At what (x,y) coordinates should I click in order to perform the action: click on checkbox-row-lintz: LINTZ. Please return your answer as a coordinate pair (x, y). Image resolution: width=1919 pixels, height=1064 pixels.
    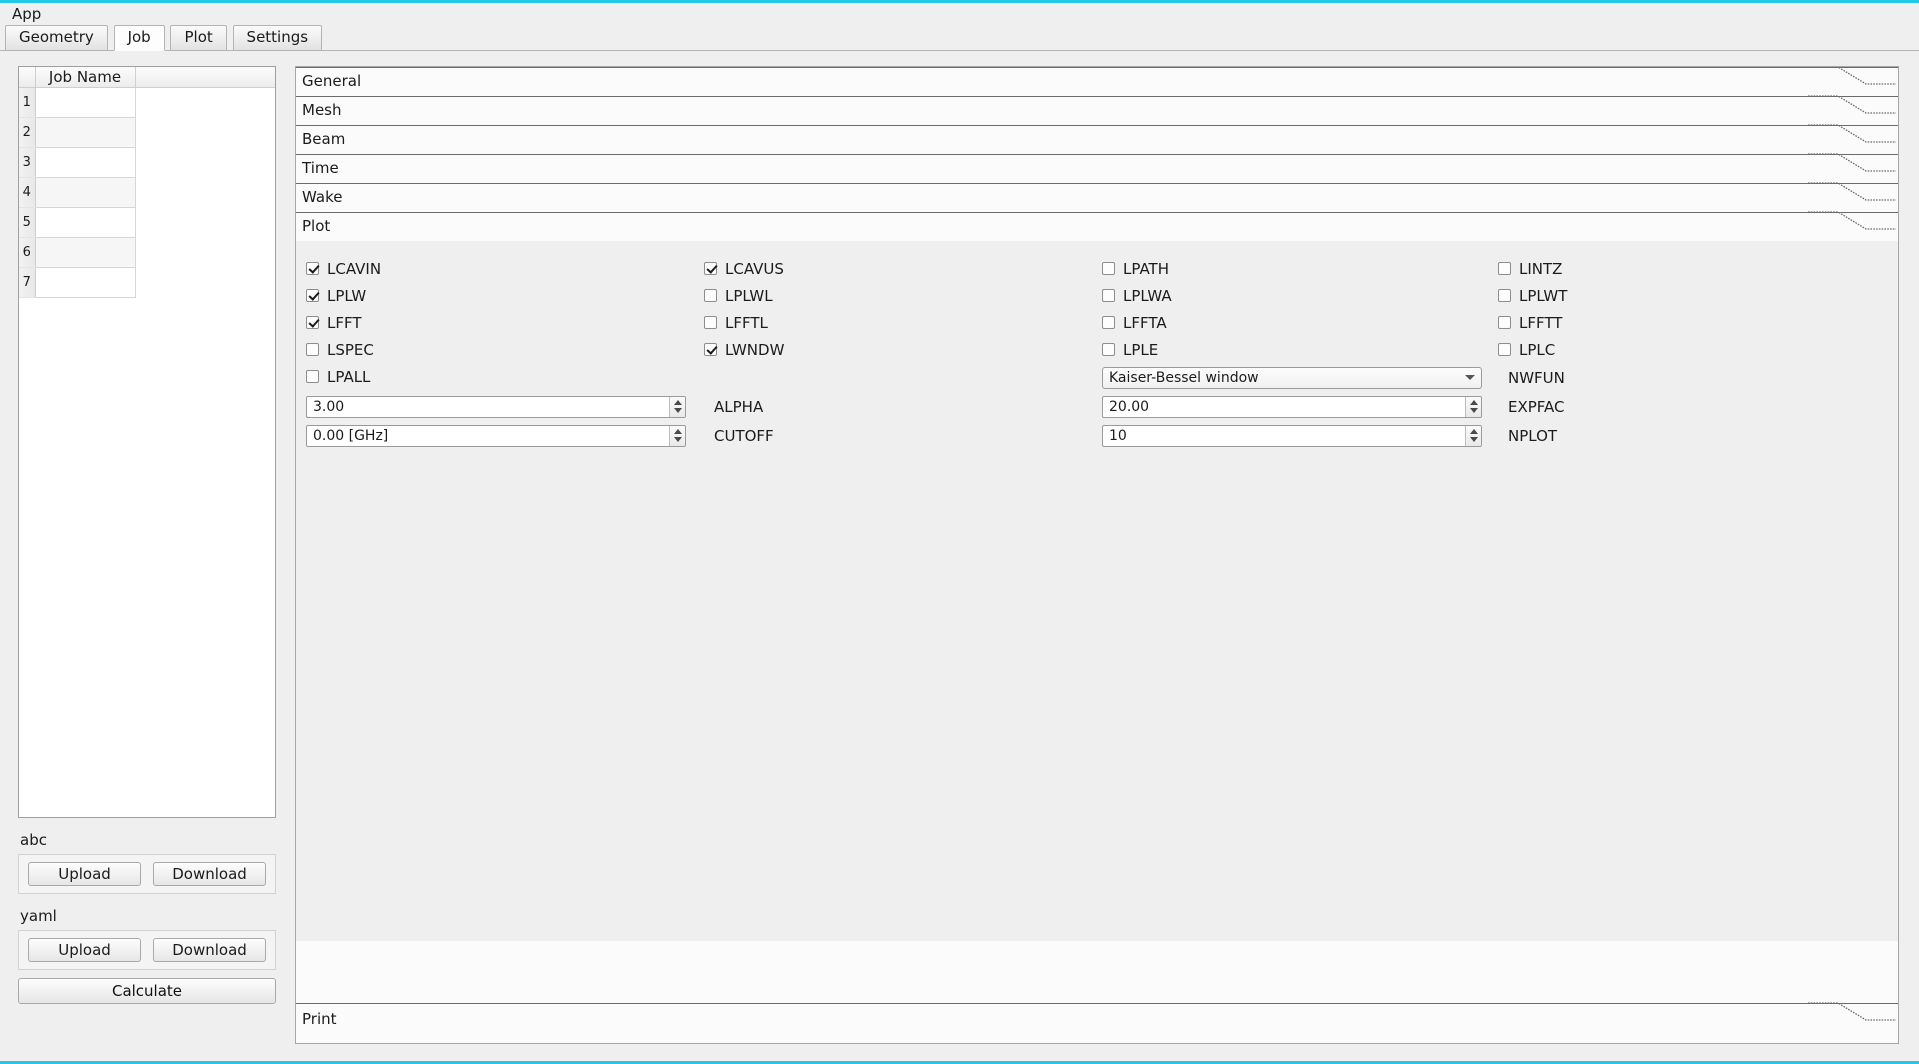
    Looking at the image, I should click on (1696, 268).